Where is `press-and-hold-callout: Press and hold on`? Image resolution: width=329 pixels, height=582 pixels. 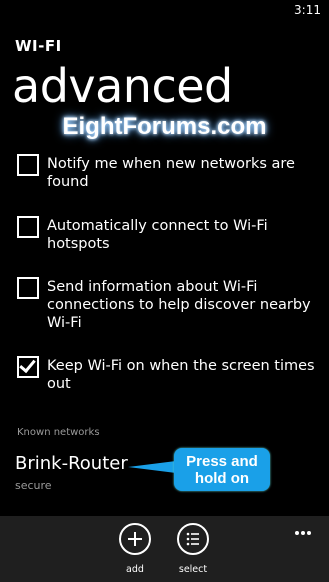
press-and-hold-callout: Press and hold on is located at coordinates (222, 469).